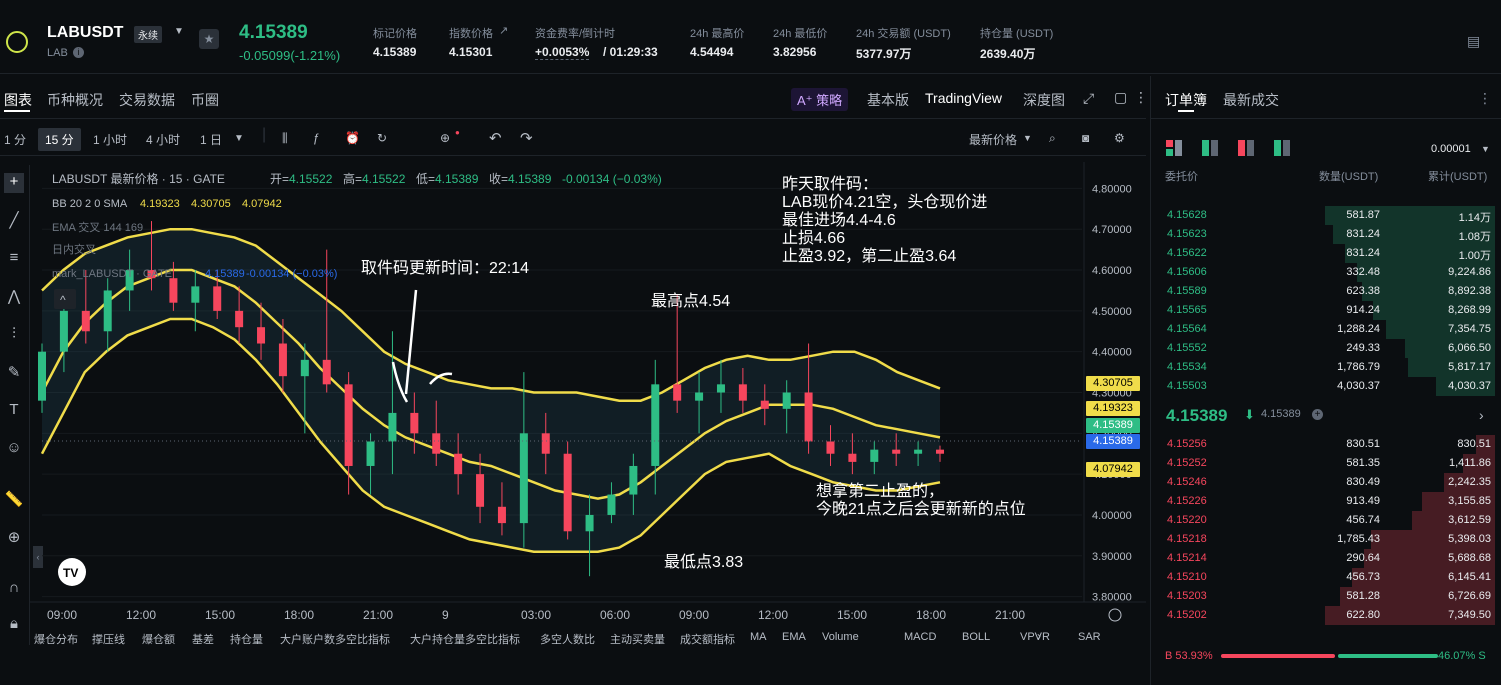 The width and height of the screenshot is (1501, 685). What do you see at coordinates (1473, 41) in the screenshot?
I see `book-icon: ▤` at bounding box center [1473, 41].